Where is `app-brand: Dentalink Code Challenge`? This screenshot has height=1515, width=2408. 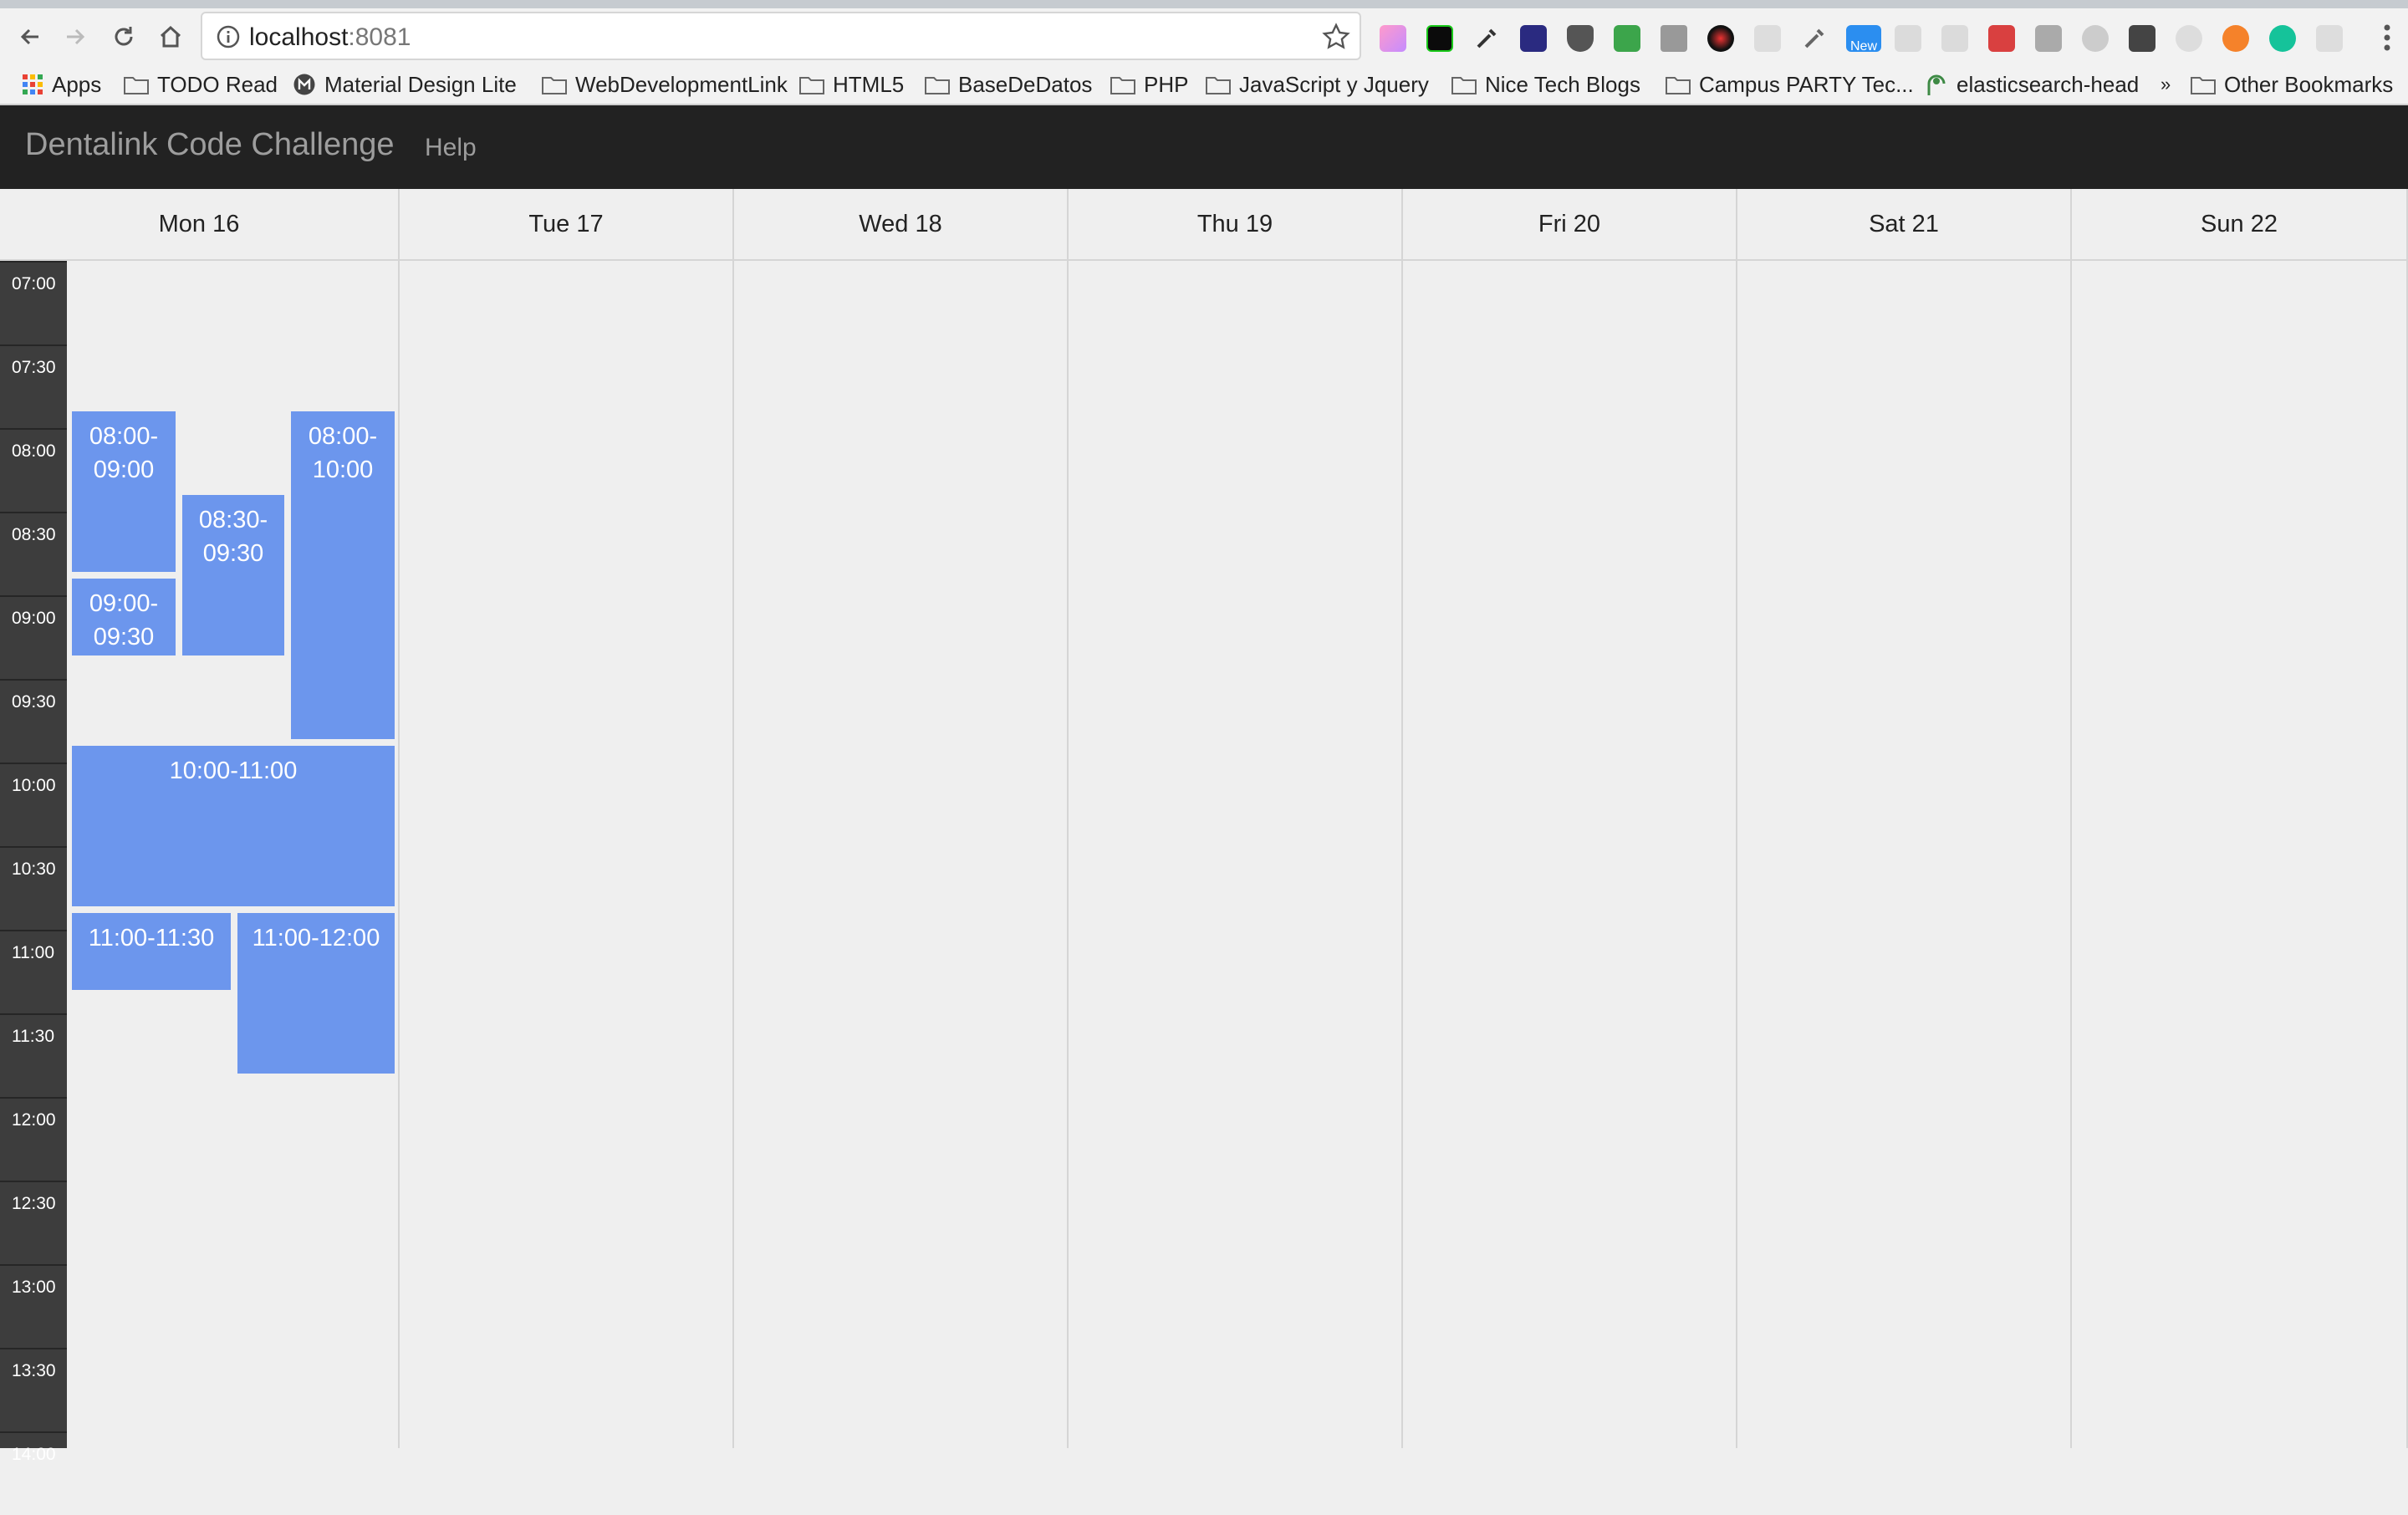 app-brand: Dentalink Code Challenge is located at coordinates (210, 145).